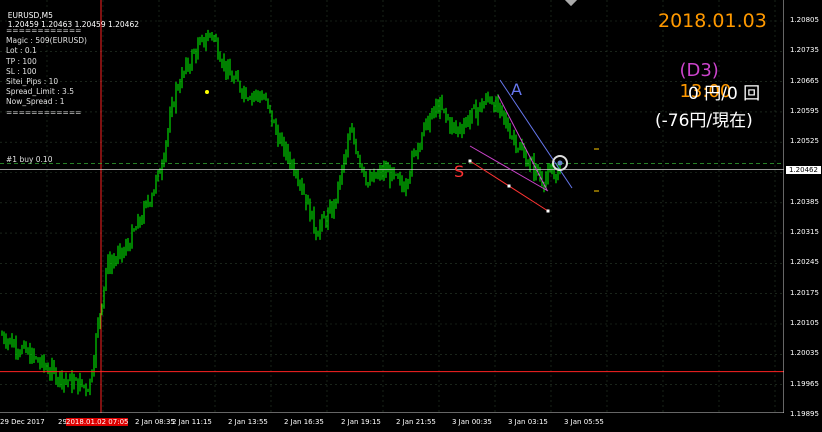  What do you see at coordinates (192, 422) in the screenshot?
I see `time-tick-label: 2 Jan 11:15` at bounding box center [192, 422].